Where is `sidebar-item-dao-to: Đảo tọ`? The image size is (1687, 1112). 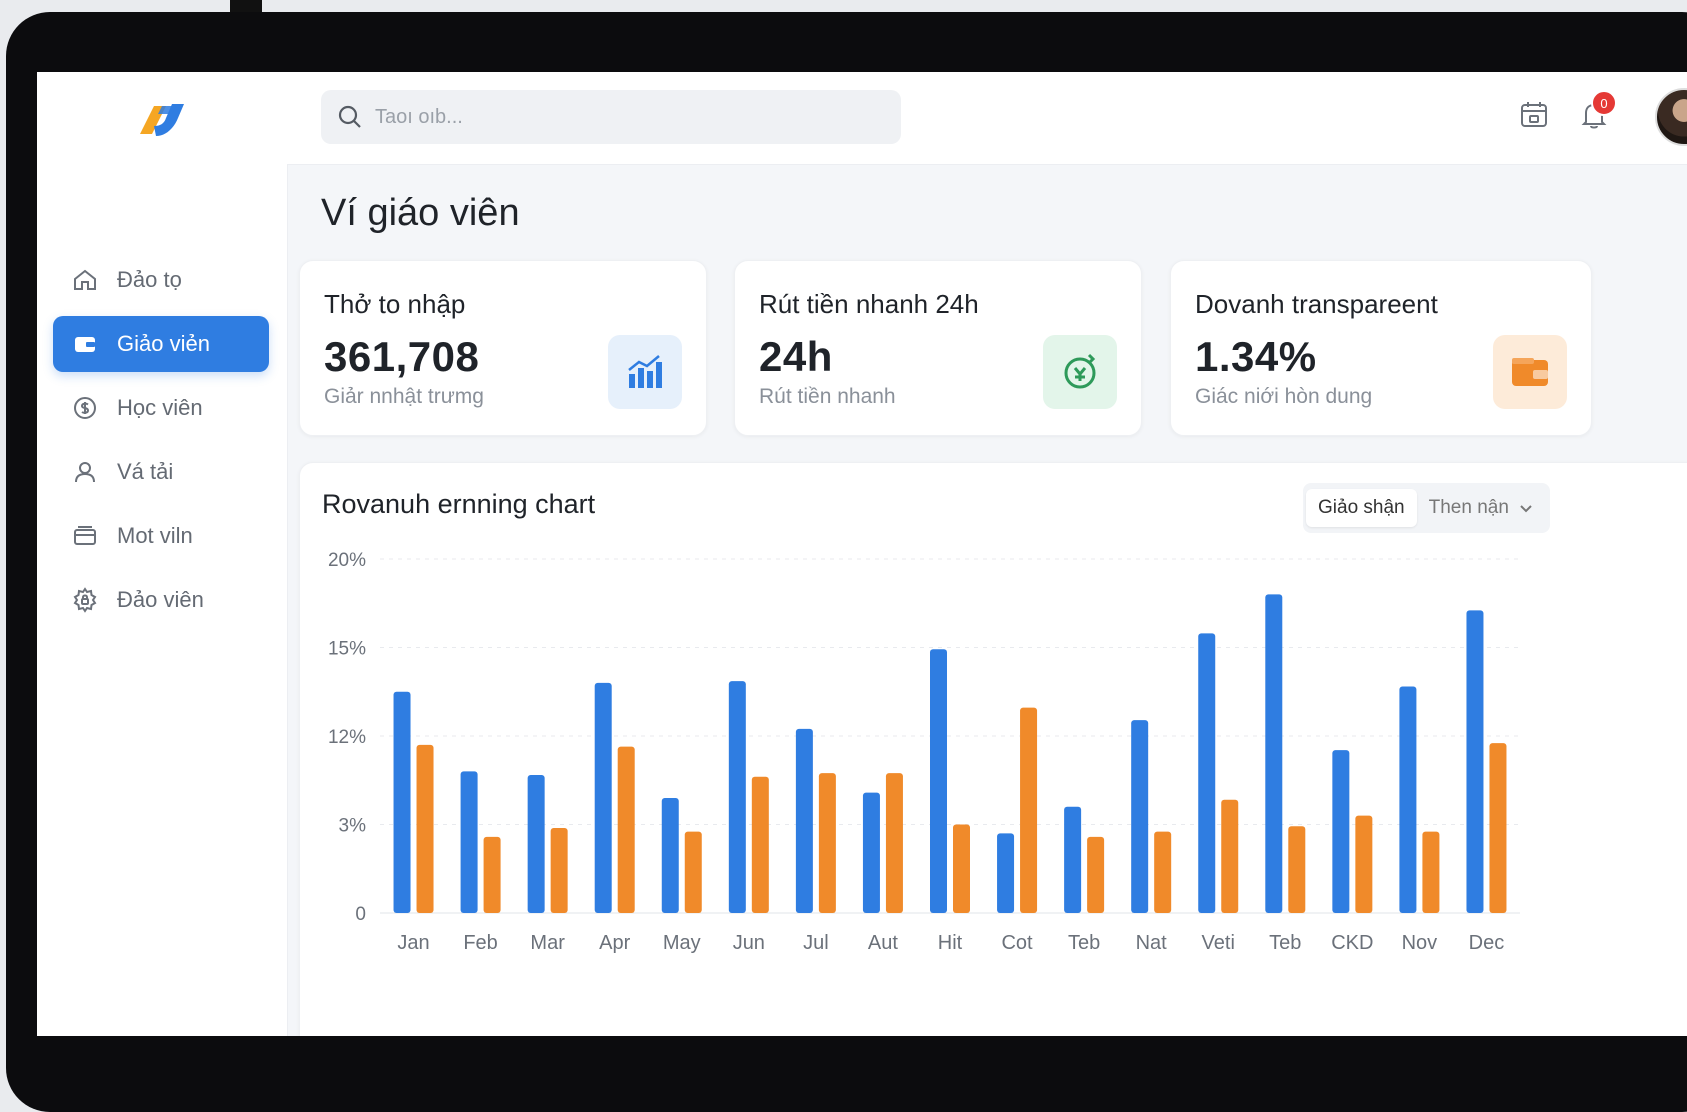
sidebar-item-dao-to: Đảo tọ is located at coordinates (161, 280).